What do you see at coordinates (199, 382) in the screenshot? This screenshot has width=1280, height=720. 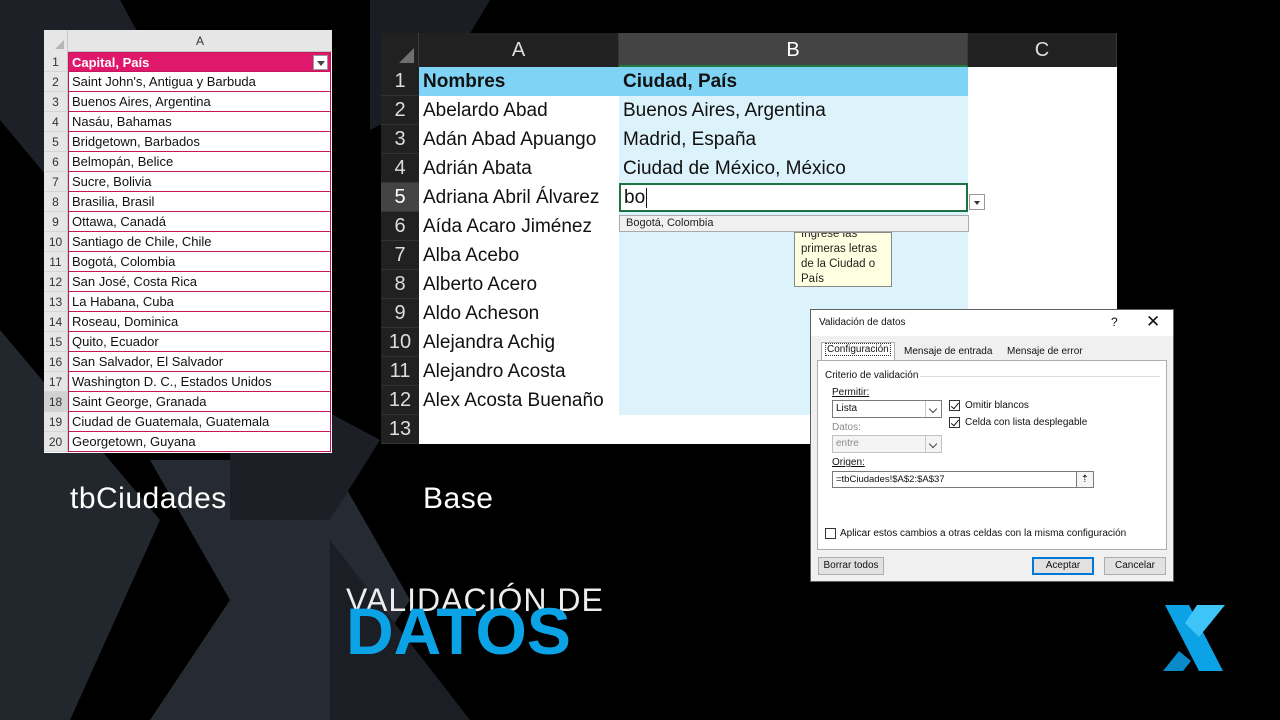 I see `table-cell: Washington D. C., Estados Unidos` at bounding box center [199, 382].